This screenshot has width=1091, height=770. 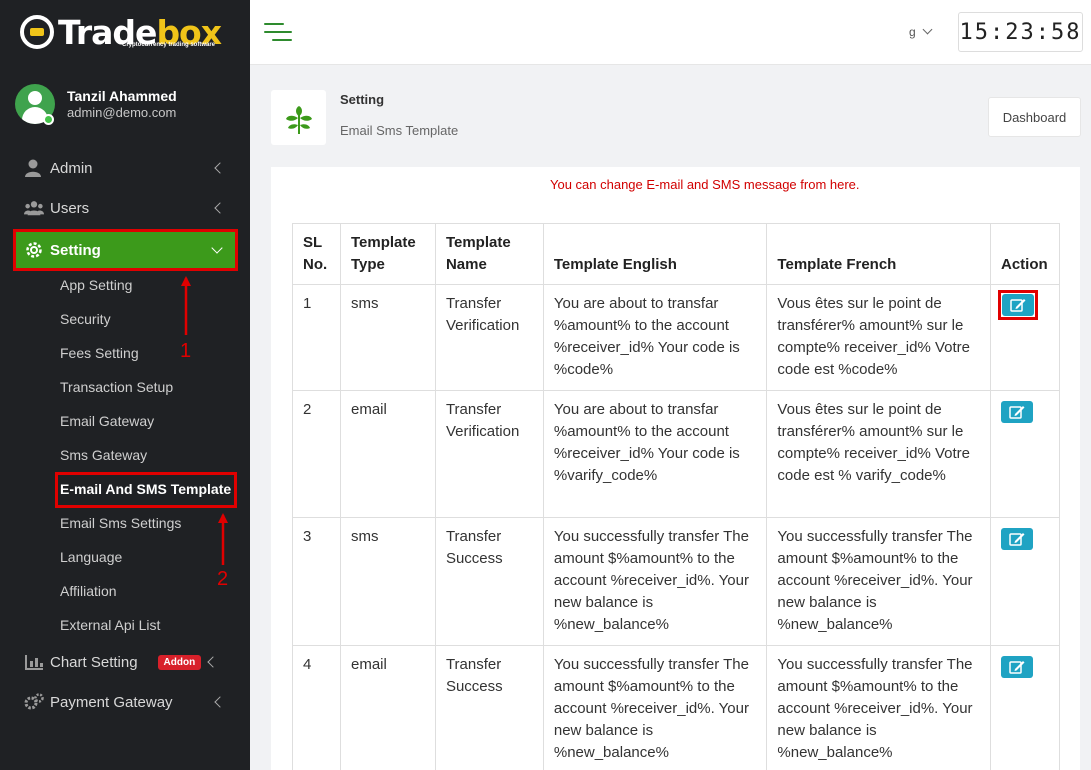 I want to click on sidebar-item-label: Admin, so click(x=71, y=168).